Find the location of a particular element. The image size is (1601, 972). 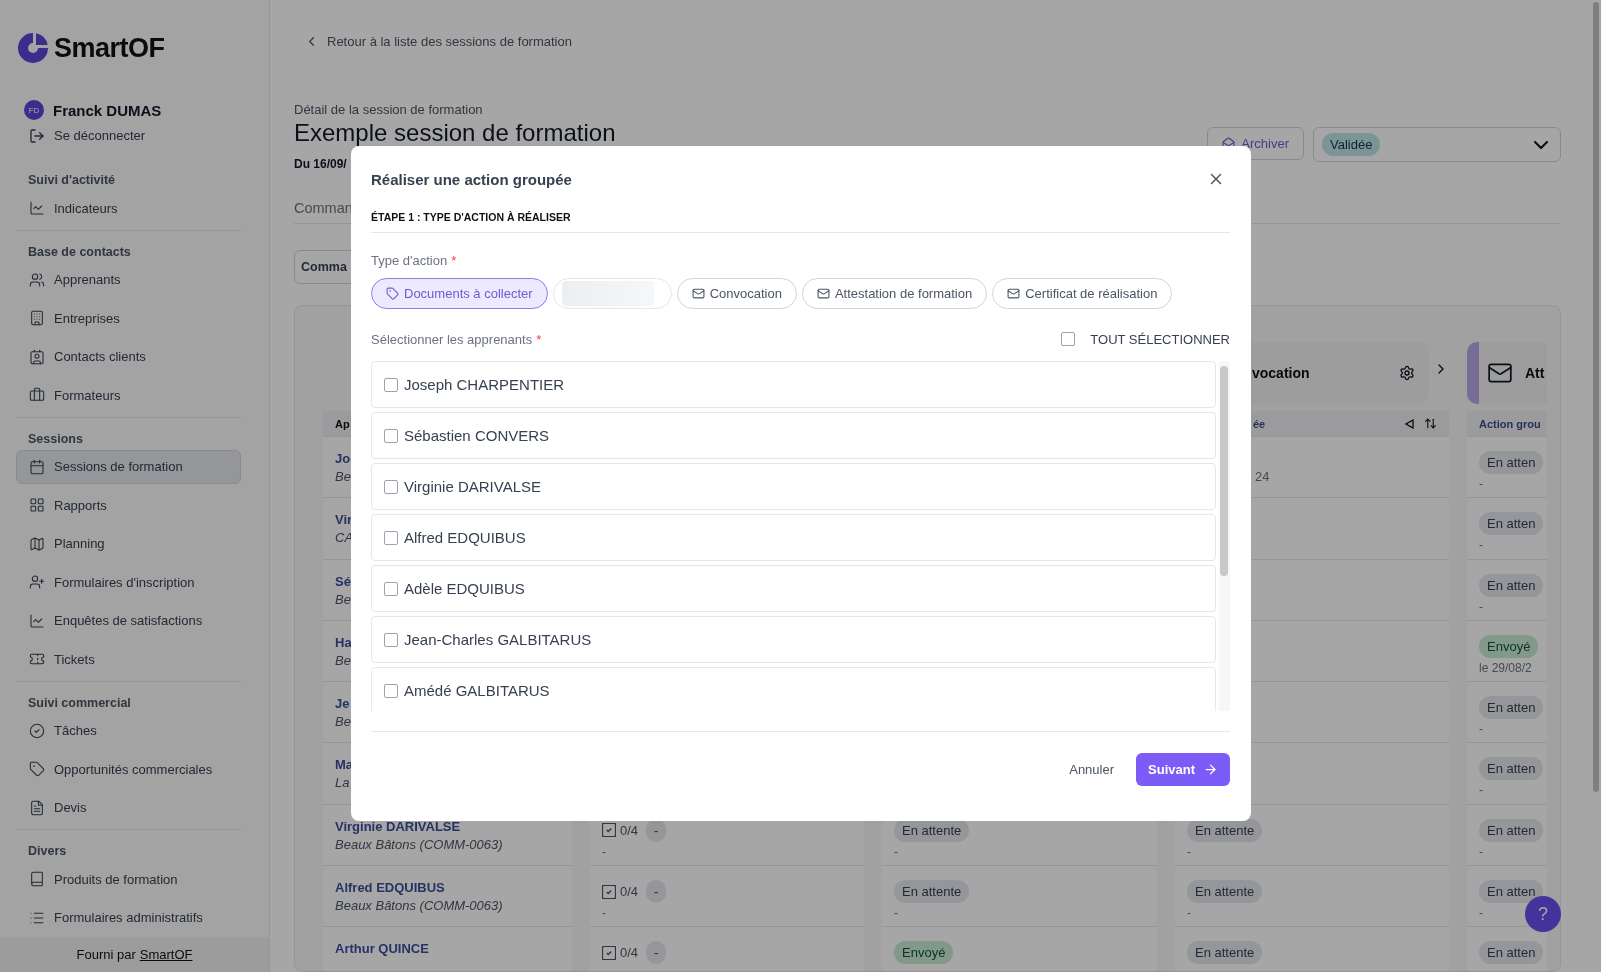

learner-option-label: Virginie DARIVALSE is located at coordinates (472, 486).